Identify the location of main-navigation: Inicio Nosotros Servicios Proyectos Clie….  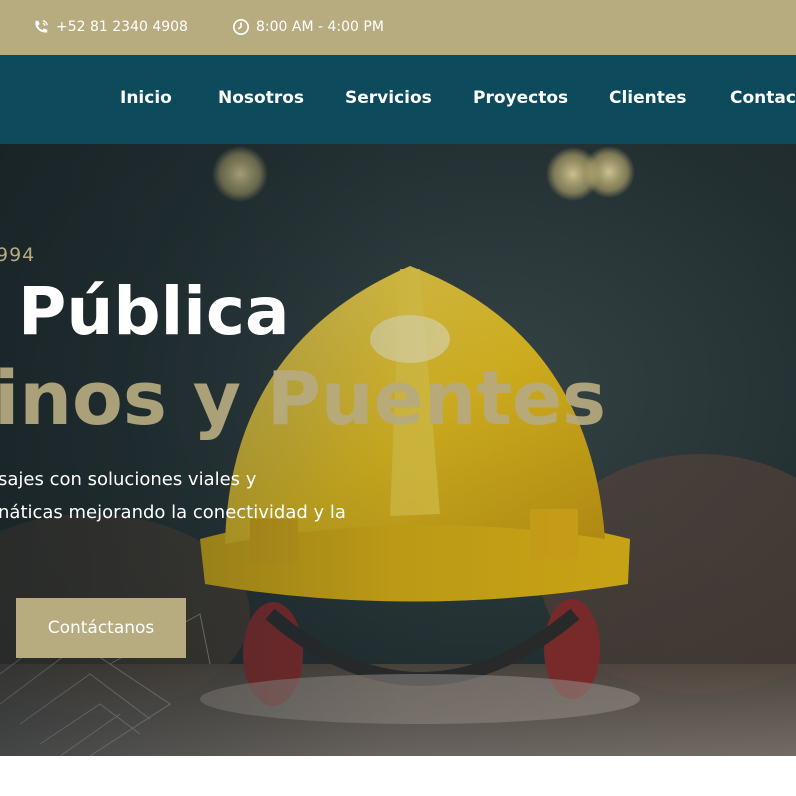
(398, 99).